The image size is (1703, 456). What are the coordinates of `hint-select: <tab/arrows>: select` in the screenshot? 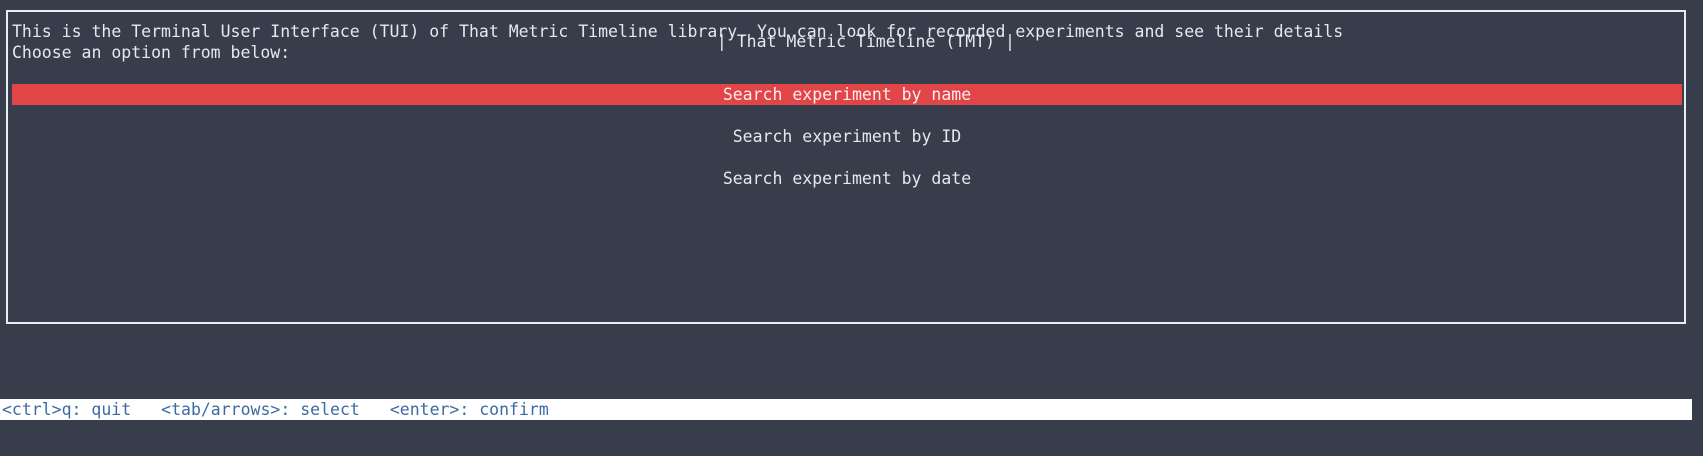 It's located at (260, 409).